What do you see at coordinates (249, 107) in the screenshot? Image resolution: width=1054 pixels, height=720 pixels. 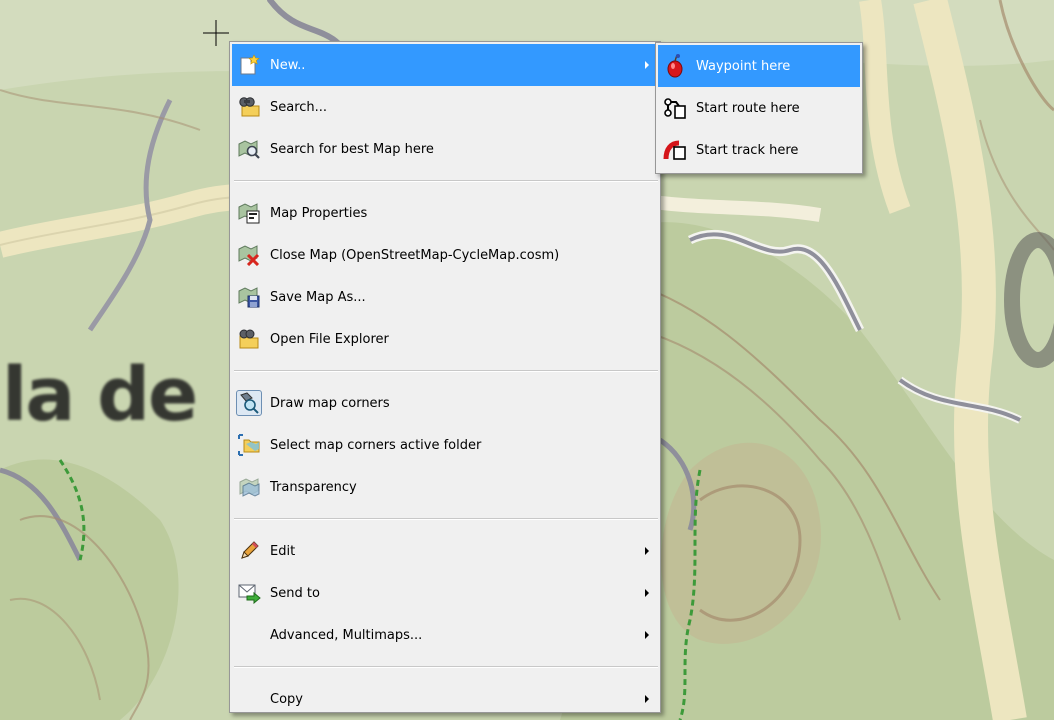 I see `search-folder-icon` at bounding box center [249, 107].